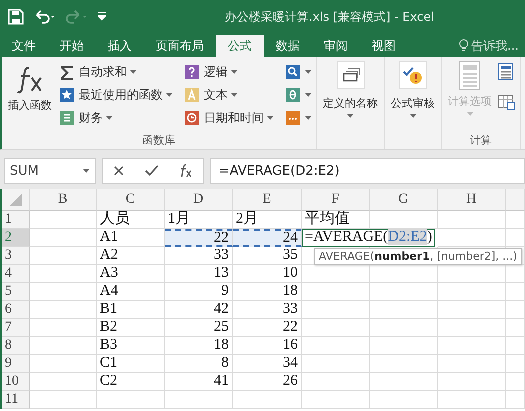 The image size is (525, 411). What do you see at coordinates (186, 171) in the screenshot?
I see `function-icon` at bounding box center [186, 171].